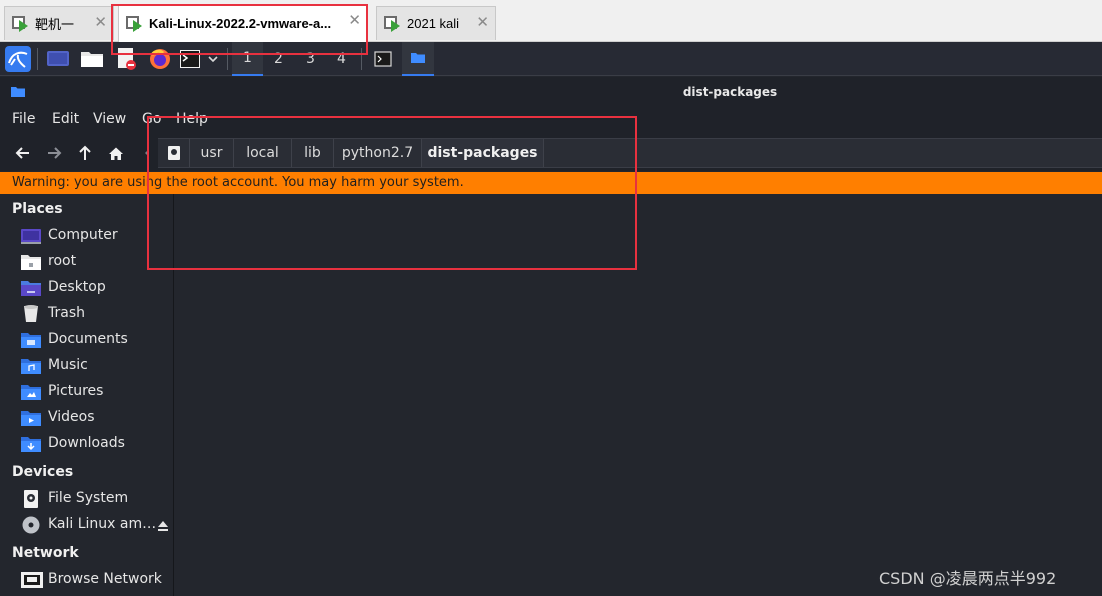 The width and height of the screenshot is (1102, 596). I want to click on sidebar-item-file-system: File System, so click(87, 499).